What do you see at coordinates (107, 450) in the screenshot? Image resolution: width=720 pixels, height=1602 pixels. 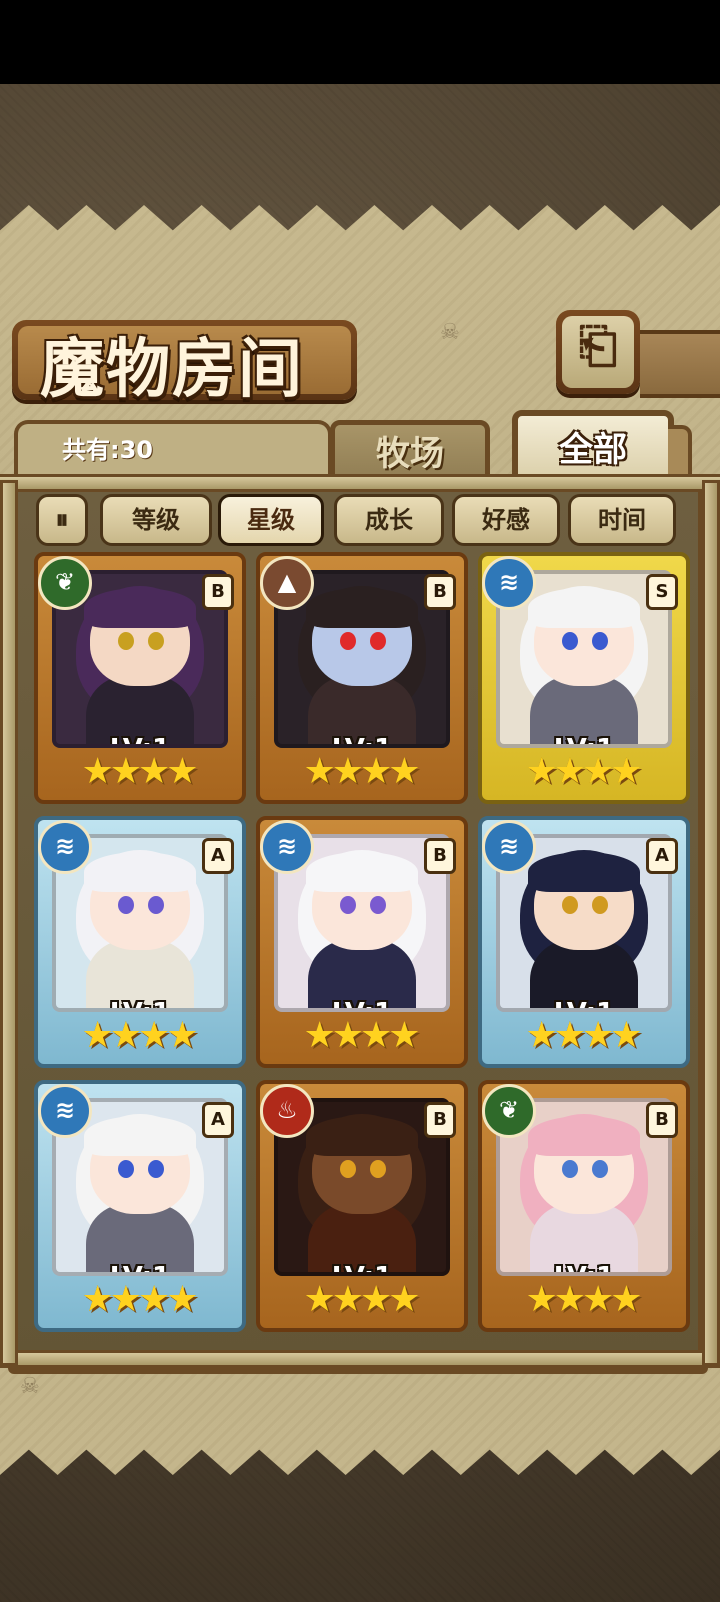 I see `monster-count: 共有:30` at bounding box center [107, 450].